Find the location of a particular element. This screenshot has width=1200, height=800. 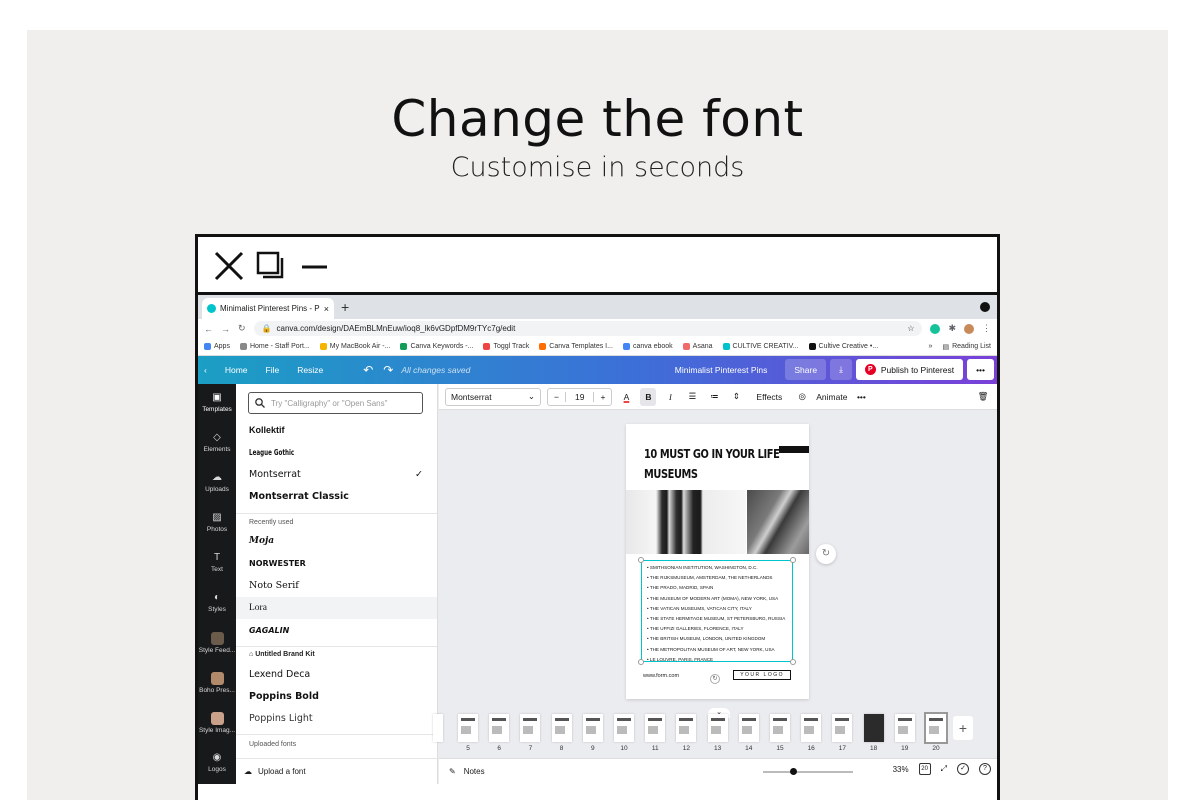

rail-item: ▣ Templates is located at coordinates (217, 402).